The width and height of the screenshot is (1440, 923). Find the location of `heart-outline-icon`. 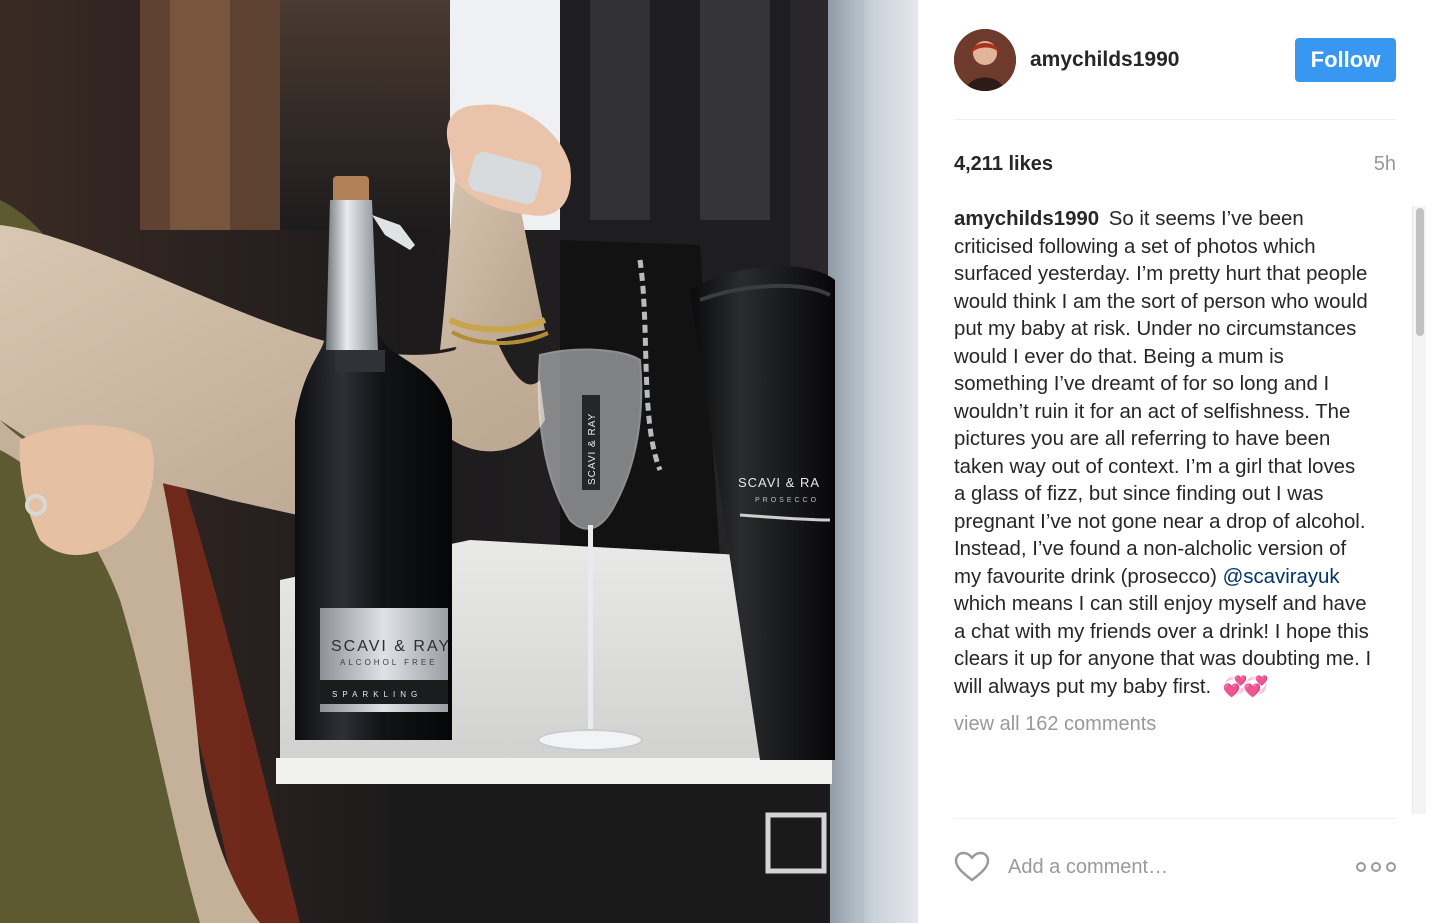

heart-outline-icon is located at coordinates (972, 867).